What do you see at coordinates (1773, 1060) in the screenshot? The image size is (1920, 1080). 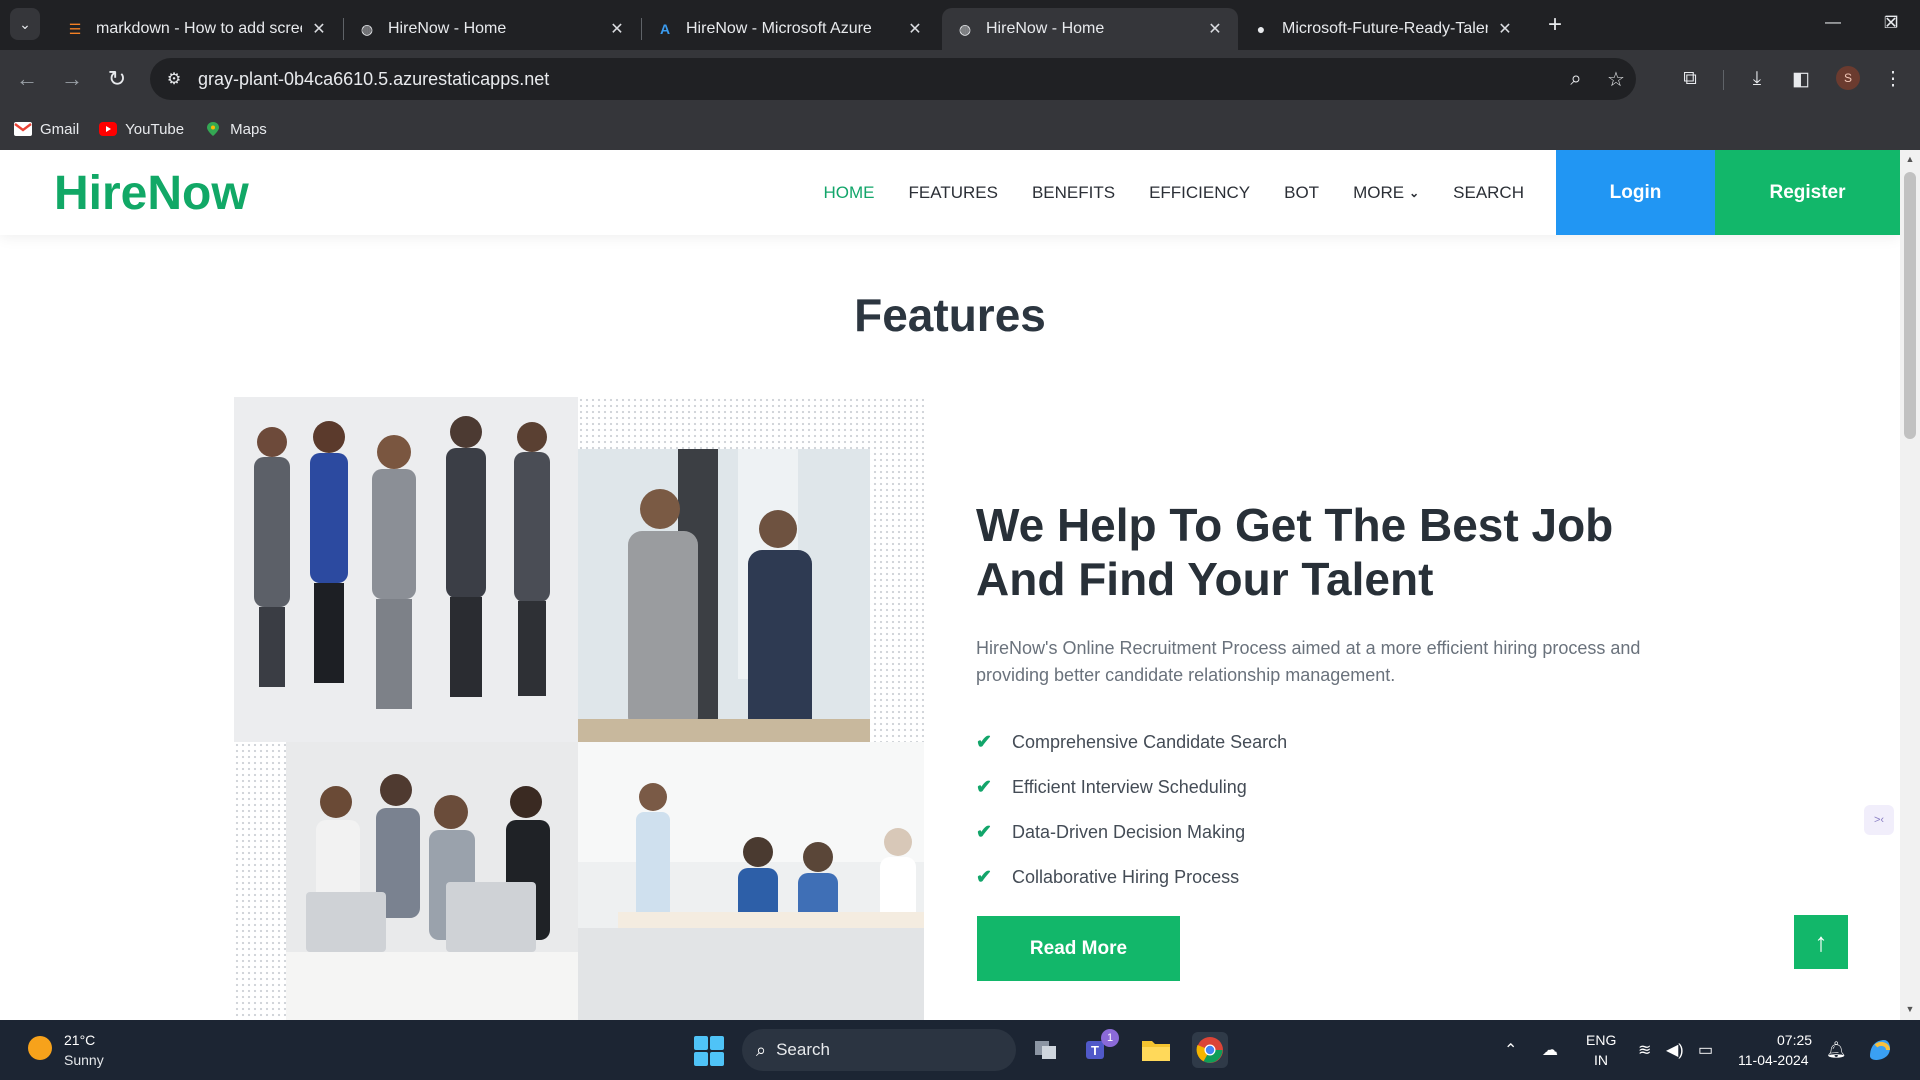 I see `clock-date: 11-04-2024` at bounding box center [1773, 1060].